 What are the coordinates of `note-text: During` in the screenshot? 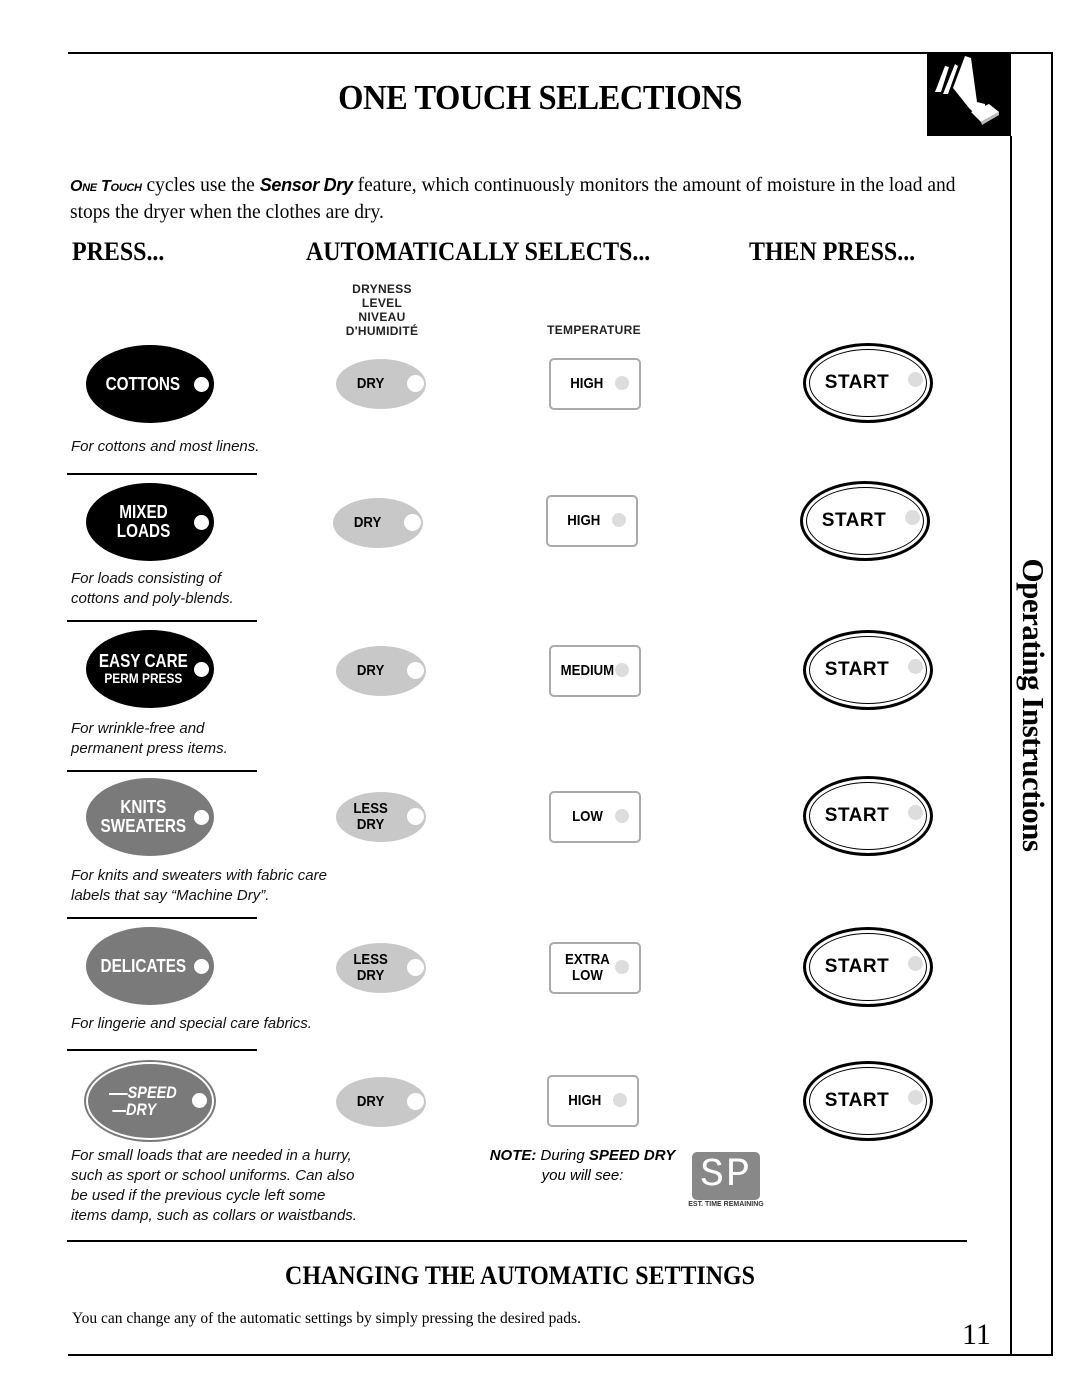 It's located at (562, 1155).